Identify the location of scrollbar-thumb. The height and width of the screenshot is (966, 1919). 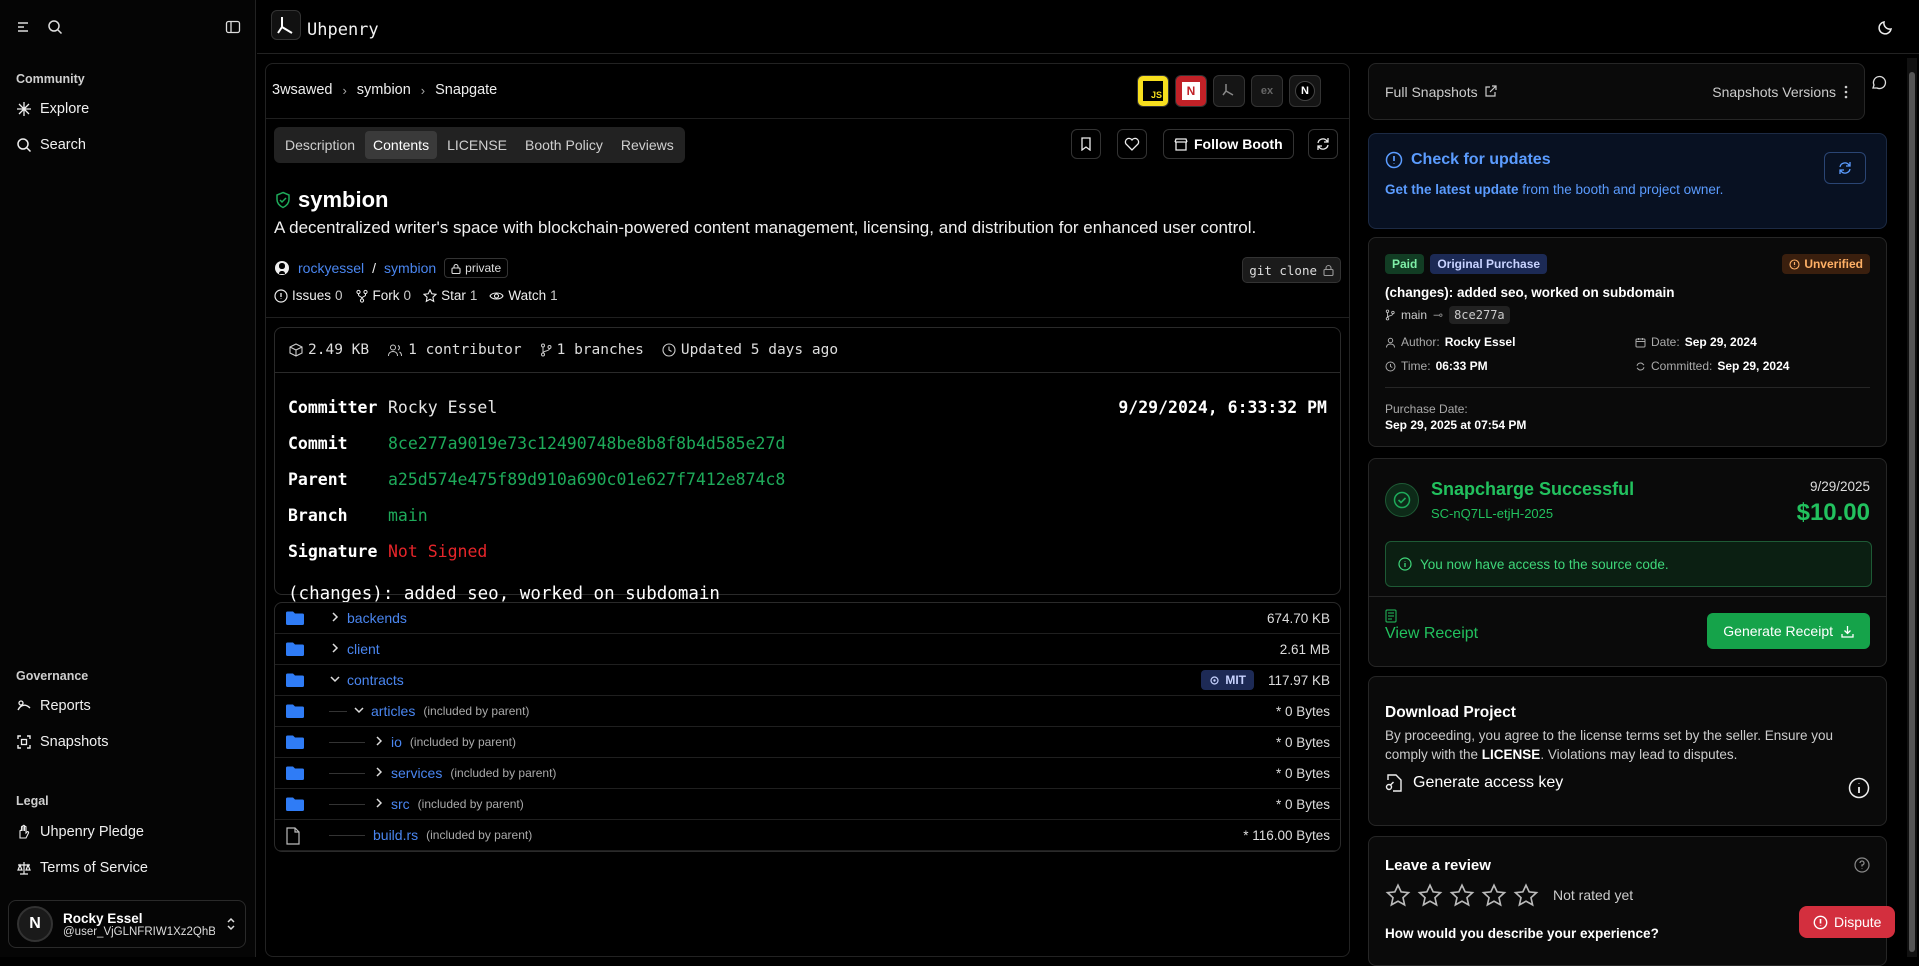
(1912, 512).